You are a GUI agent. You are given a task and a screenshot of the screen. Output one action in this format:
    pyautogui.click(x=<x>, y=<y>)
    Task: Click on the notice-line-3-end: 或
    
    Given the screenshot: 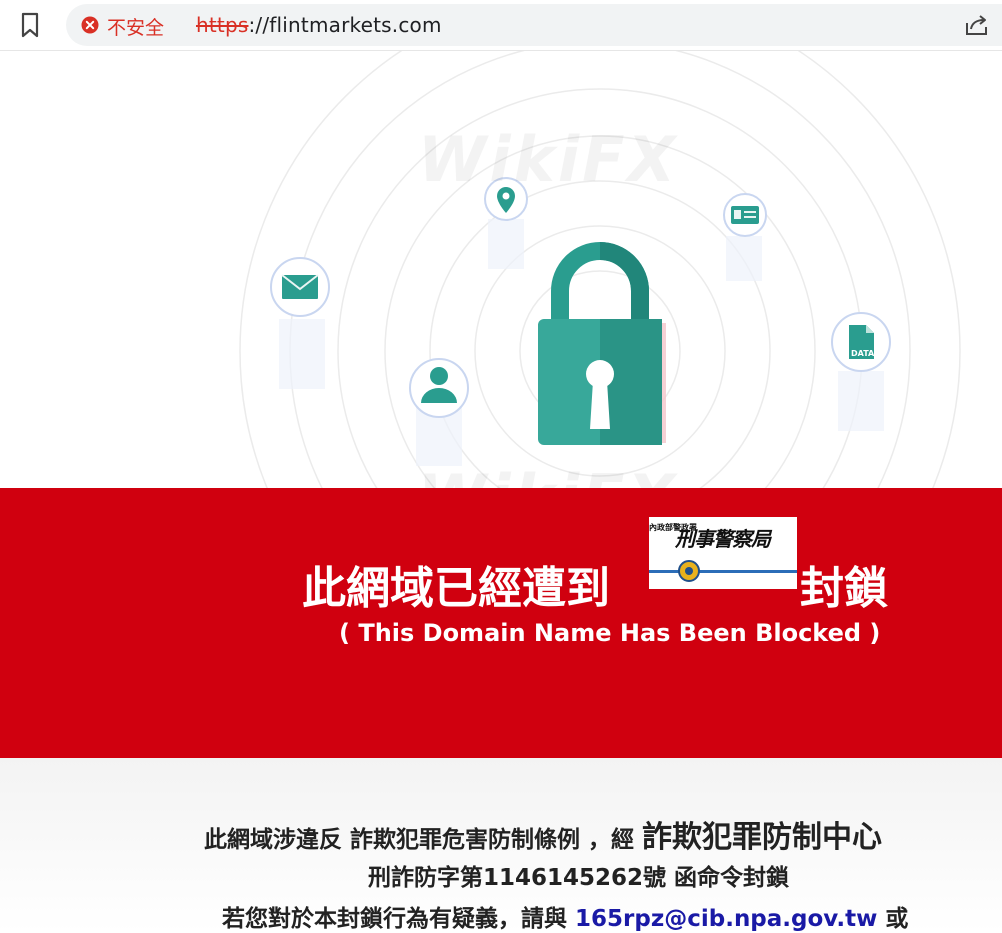 What is the action you would take?
    pyautogui.click(x=893, y=919)
    